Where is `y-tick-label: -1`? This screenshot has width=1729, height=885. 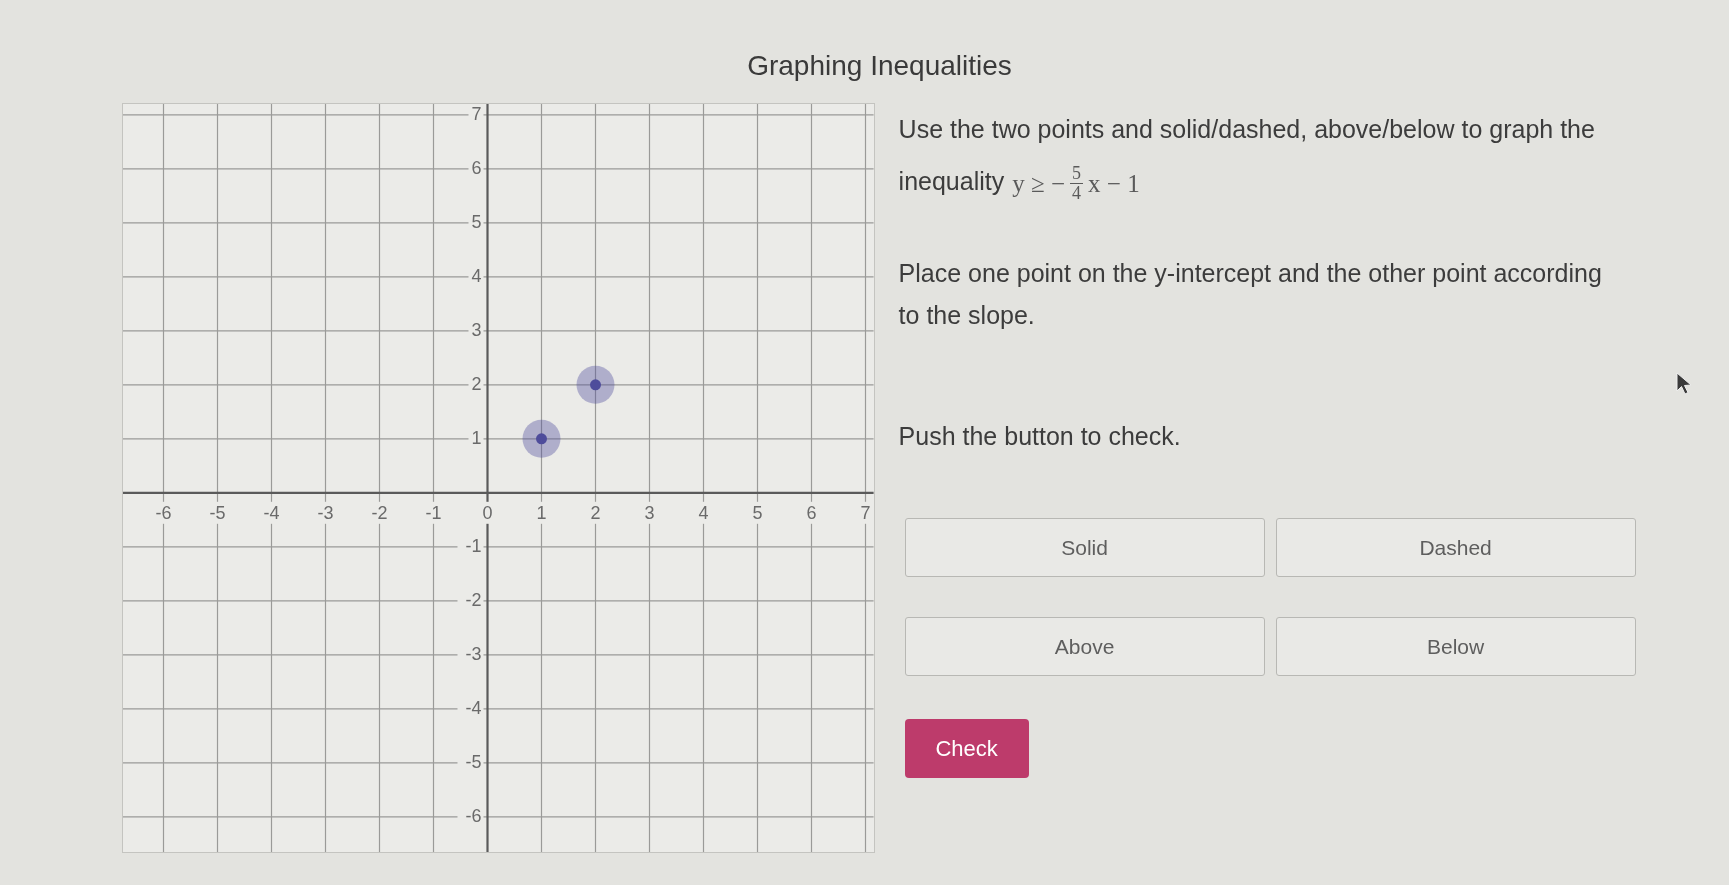
y-tick-label: -1 is located at coordinates (473, 545).